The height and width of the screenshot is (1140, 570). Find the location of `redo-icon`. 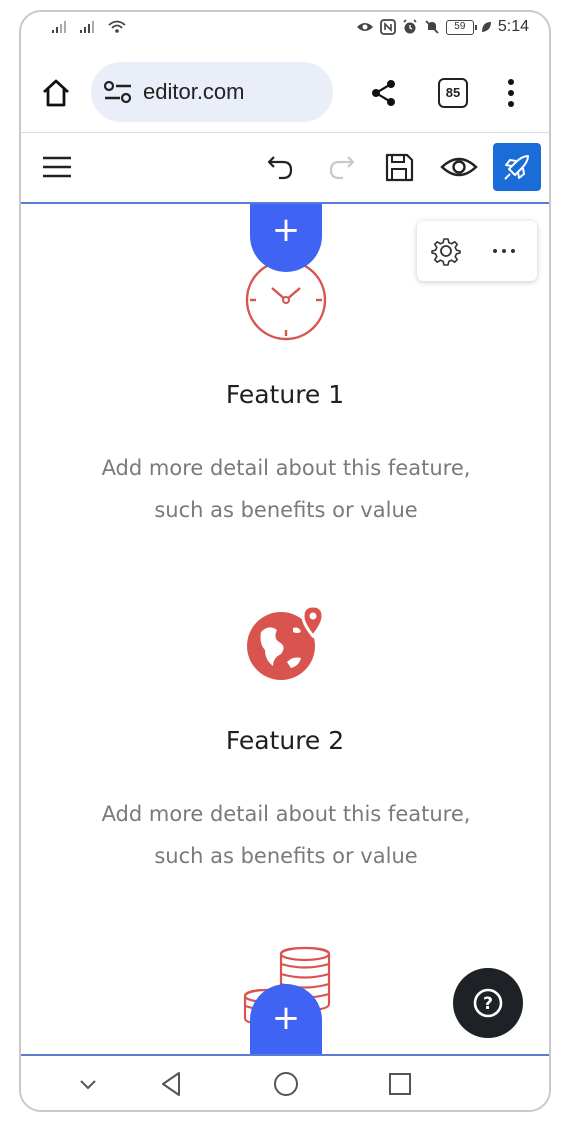

redo-icon is located at coordinates (341, 167).